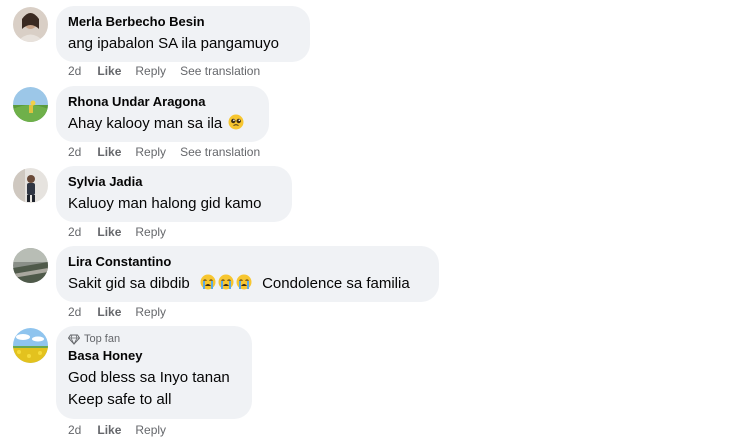 The height and width of the screenshot is (437, 750). What do you see at coordinates (154, 339) in the screenshot?
I see `top-fan-badge: Top fan` at bounding box center [154, 339].